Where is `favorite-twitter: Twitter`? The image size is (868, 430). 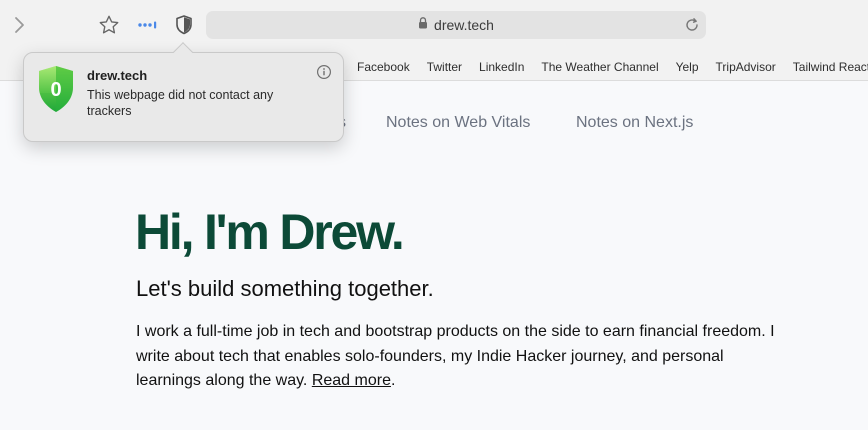 favorite-twitter: Twitter is located at coordinates (444, 67).